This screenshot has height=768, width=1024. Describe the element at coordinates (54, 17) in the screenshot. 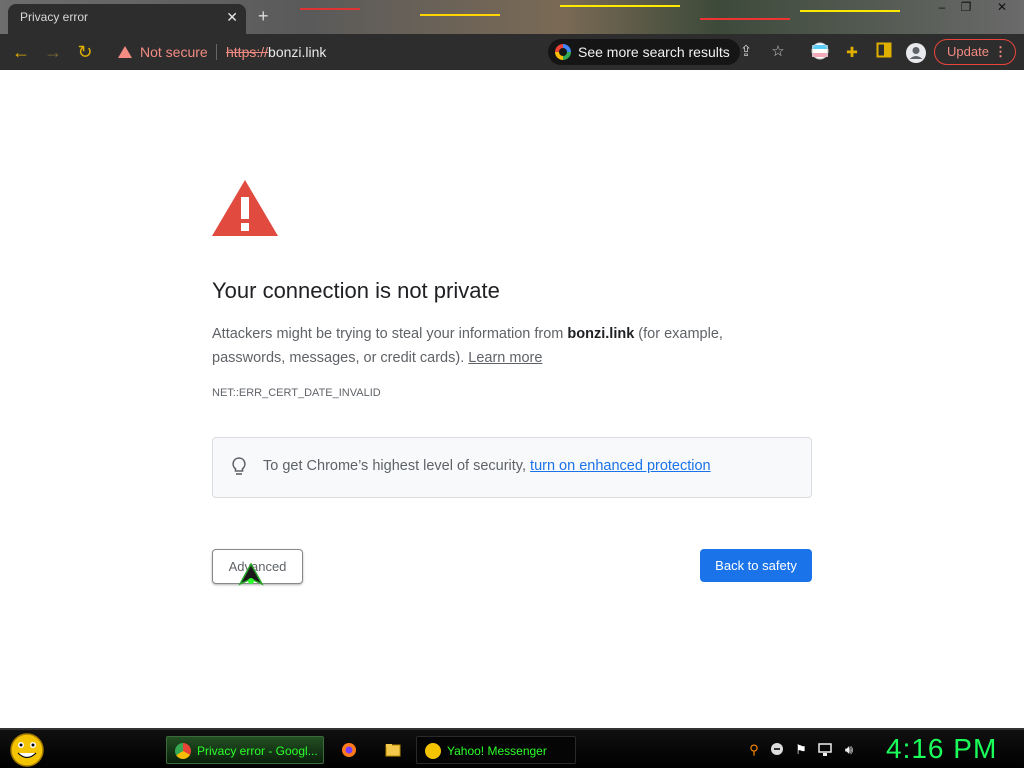

I see `tab-title: Privacy error` at that location.